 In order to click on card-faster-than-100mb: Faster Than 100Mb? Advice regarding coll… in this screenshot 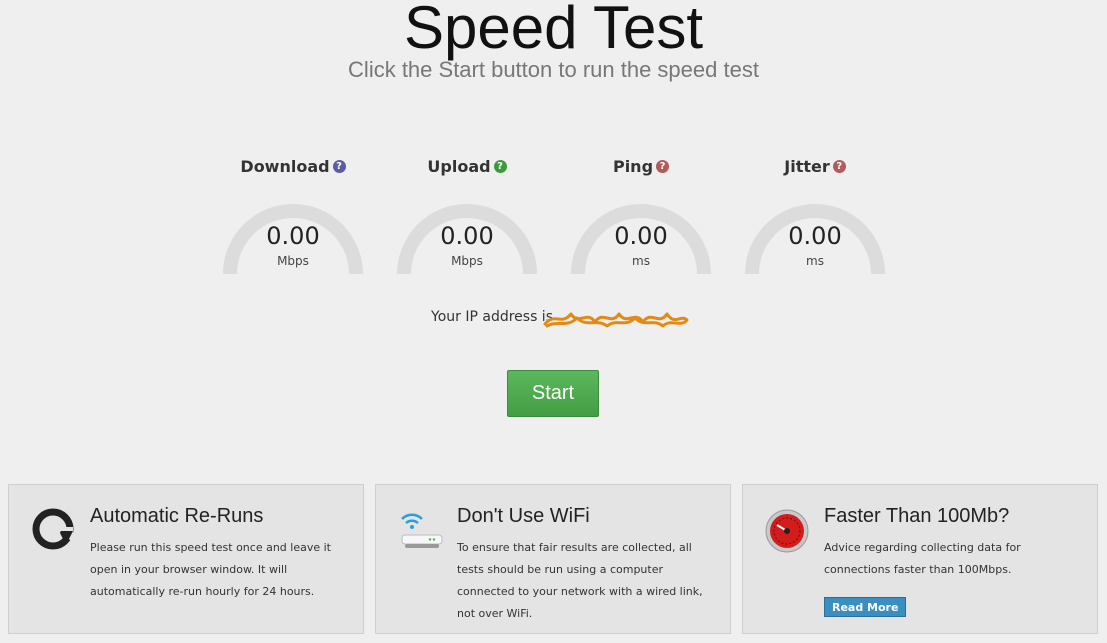, I will do `click(920, 559)`.